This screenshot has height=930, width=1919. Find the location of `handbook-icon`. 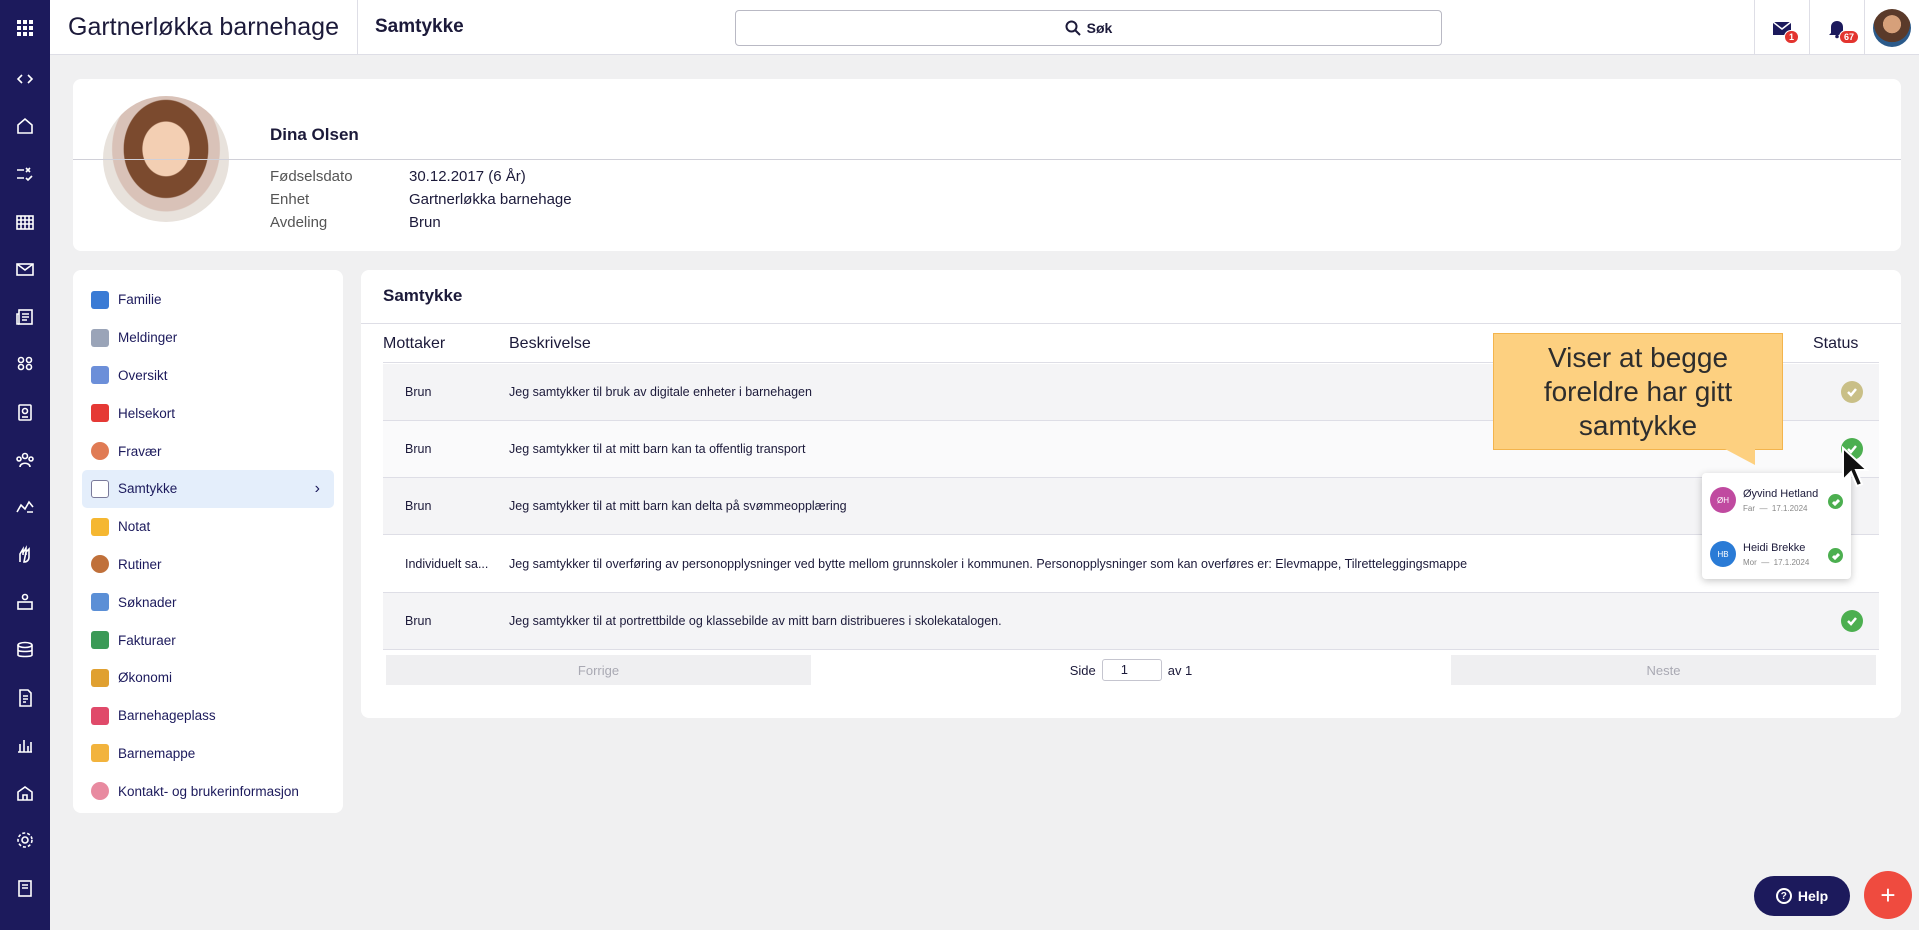

handbook-icon is located at coordinates (25, 888).